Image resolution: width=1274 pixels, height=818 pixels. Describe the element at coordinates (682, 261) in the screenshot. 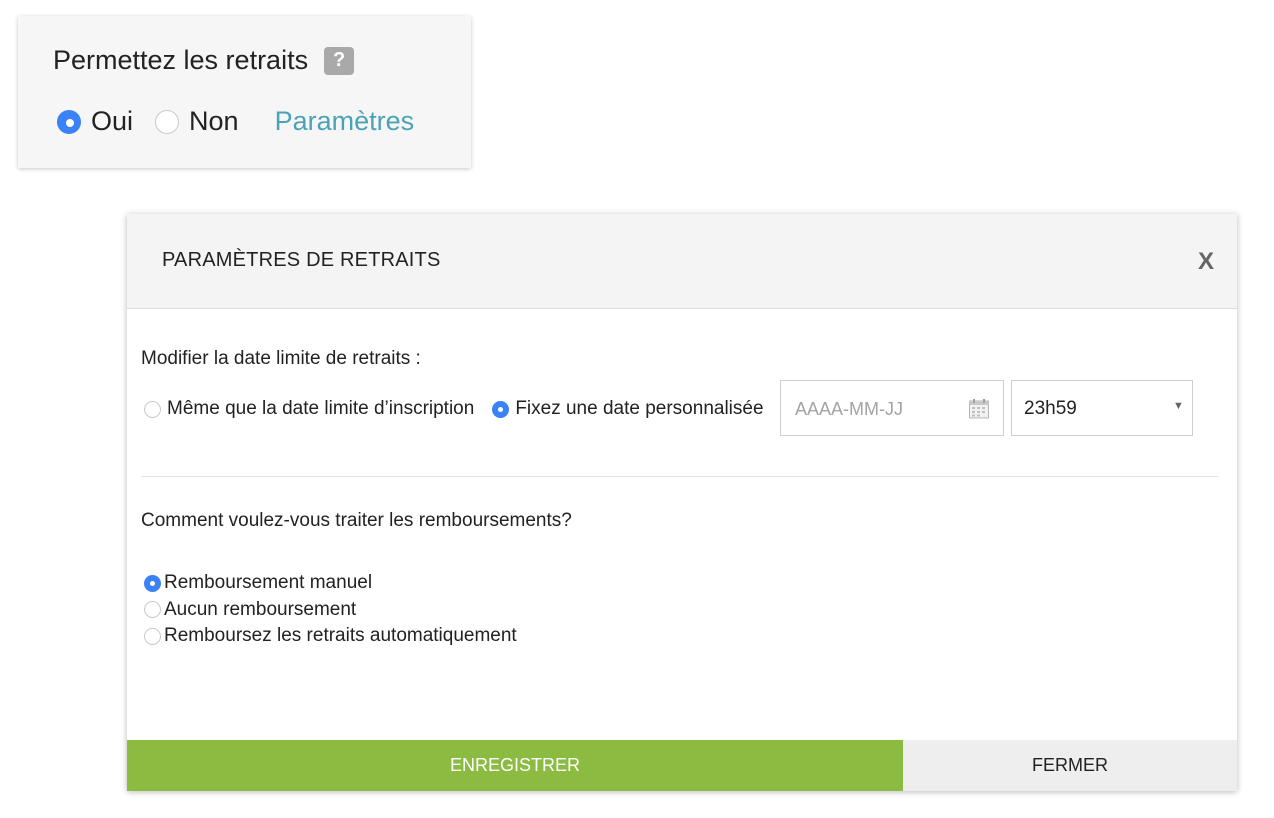

I see `modal-header: PARAMÈTRES DE RETRAITS X` at that location.